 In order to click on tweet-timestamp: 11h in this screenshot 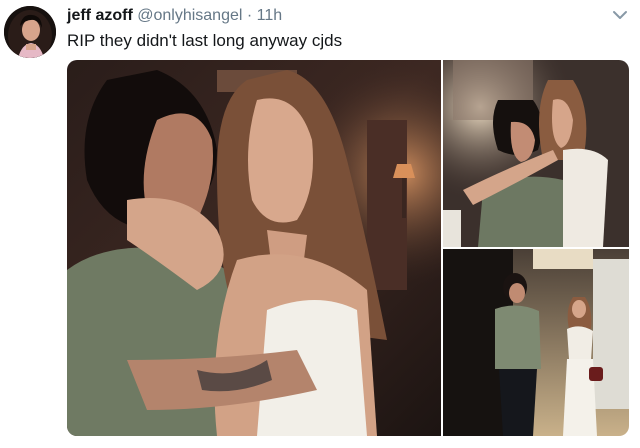, I will do `click(270, 15)`.